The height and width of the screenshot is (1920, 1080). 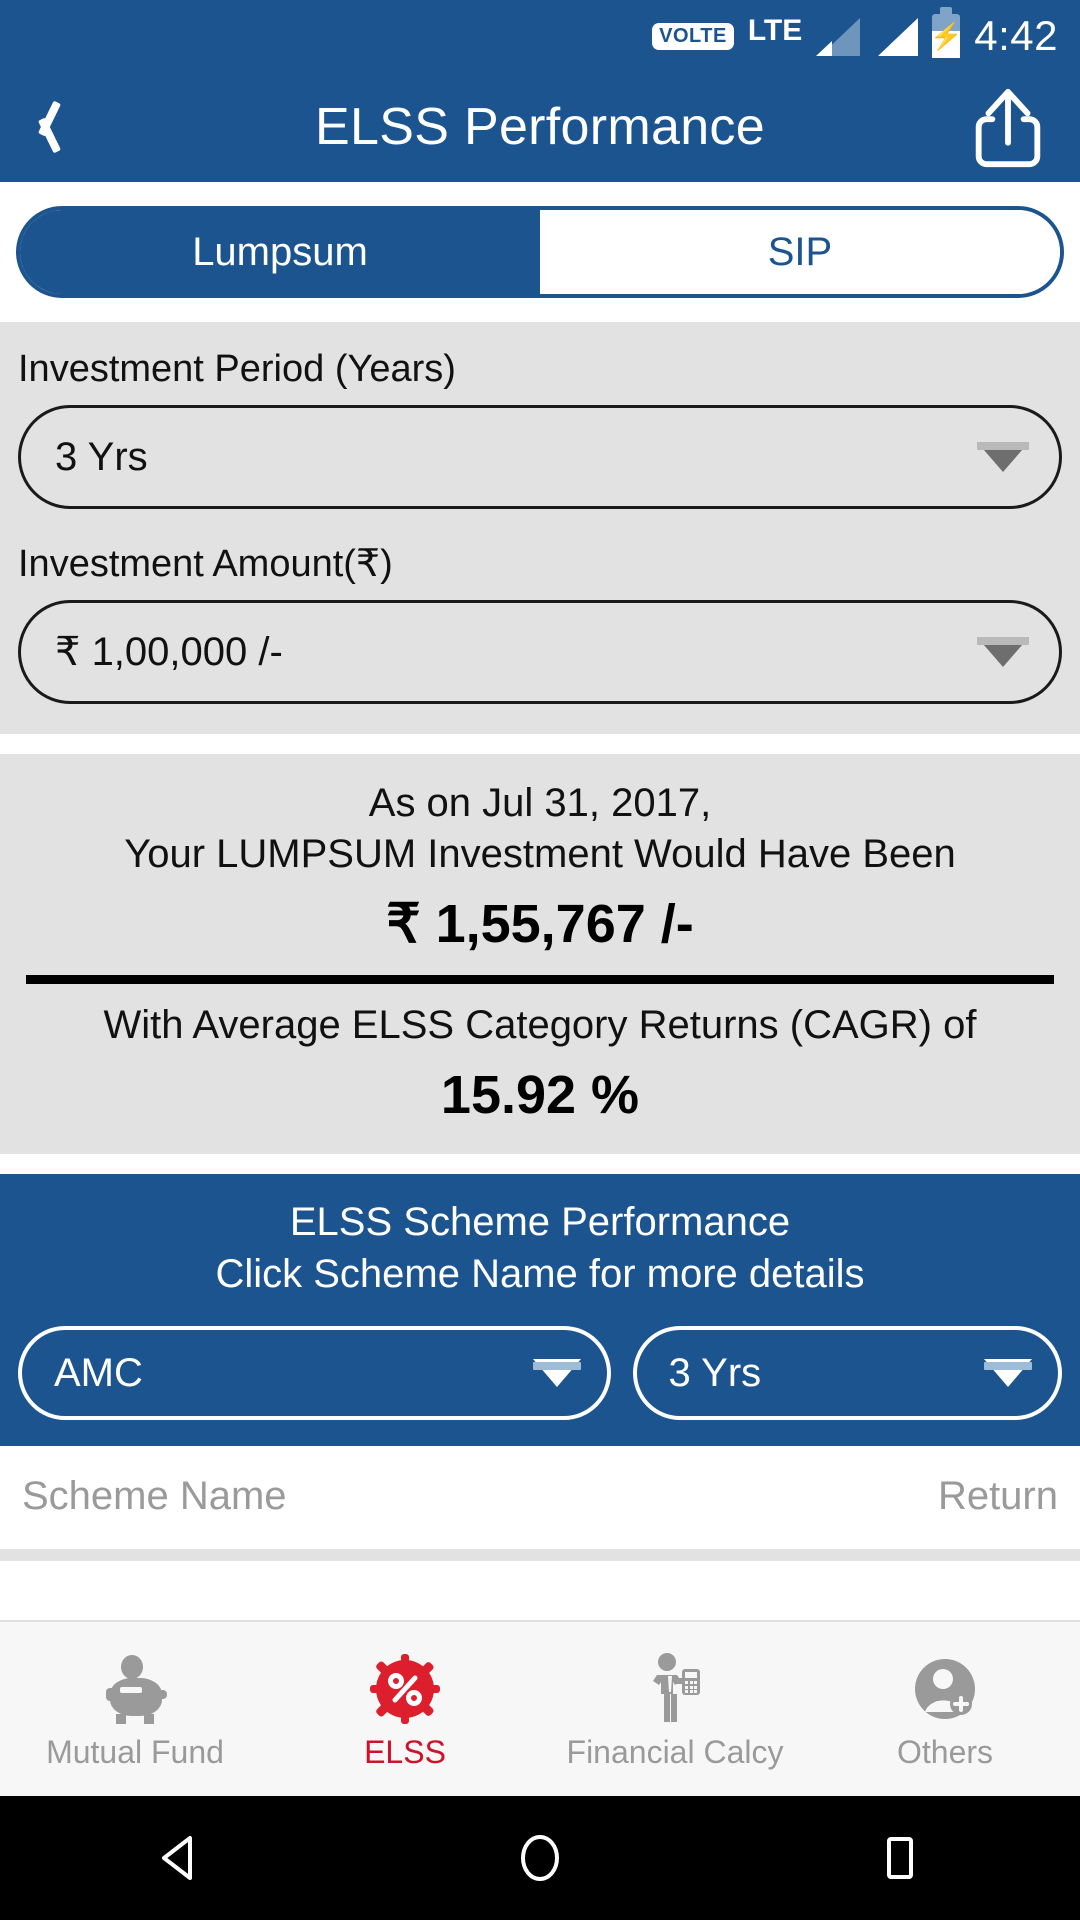 I want to click on mode-toggle-container: Lumpsum SIP, so click(x=540, y=252).